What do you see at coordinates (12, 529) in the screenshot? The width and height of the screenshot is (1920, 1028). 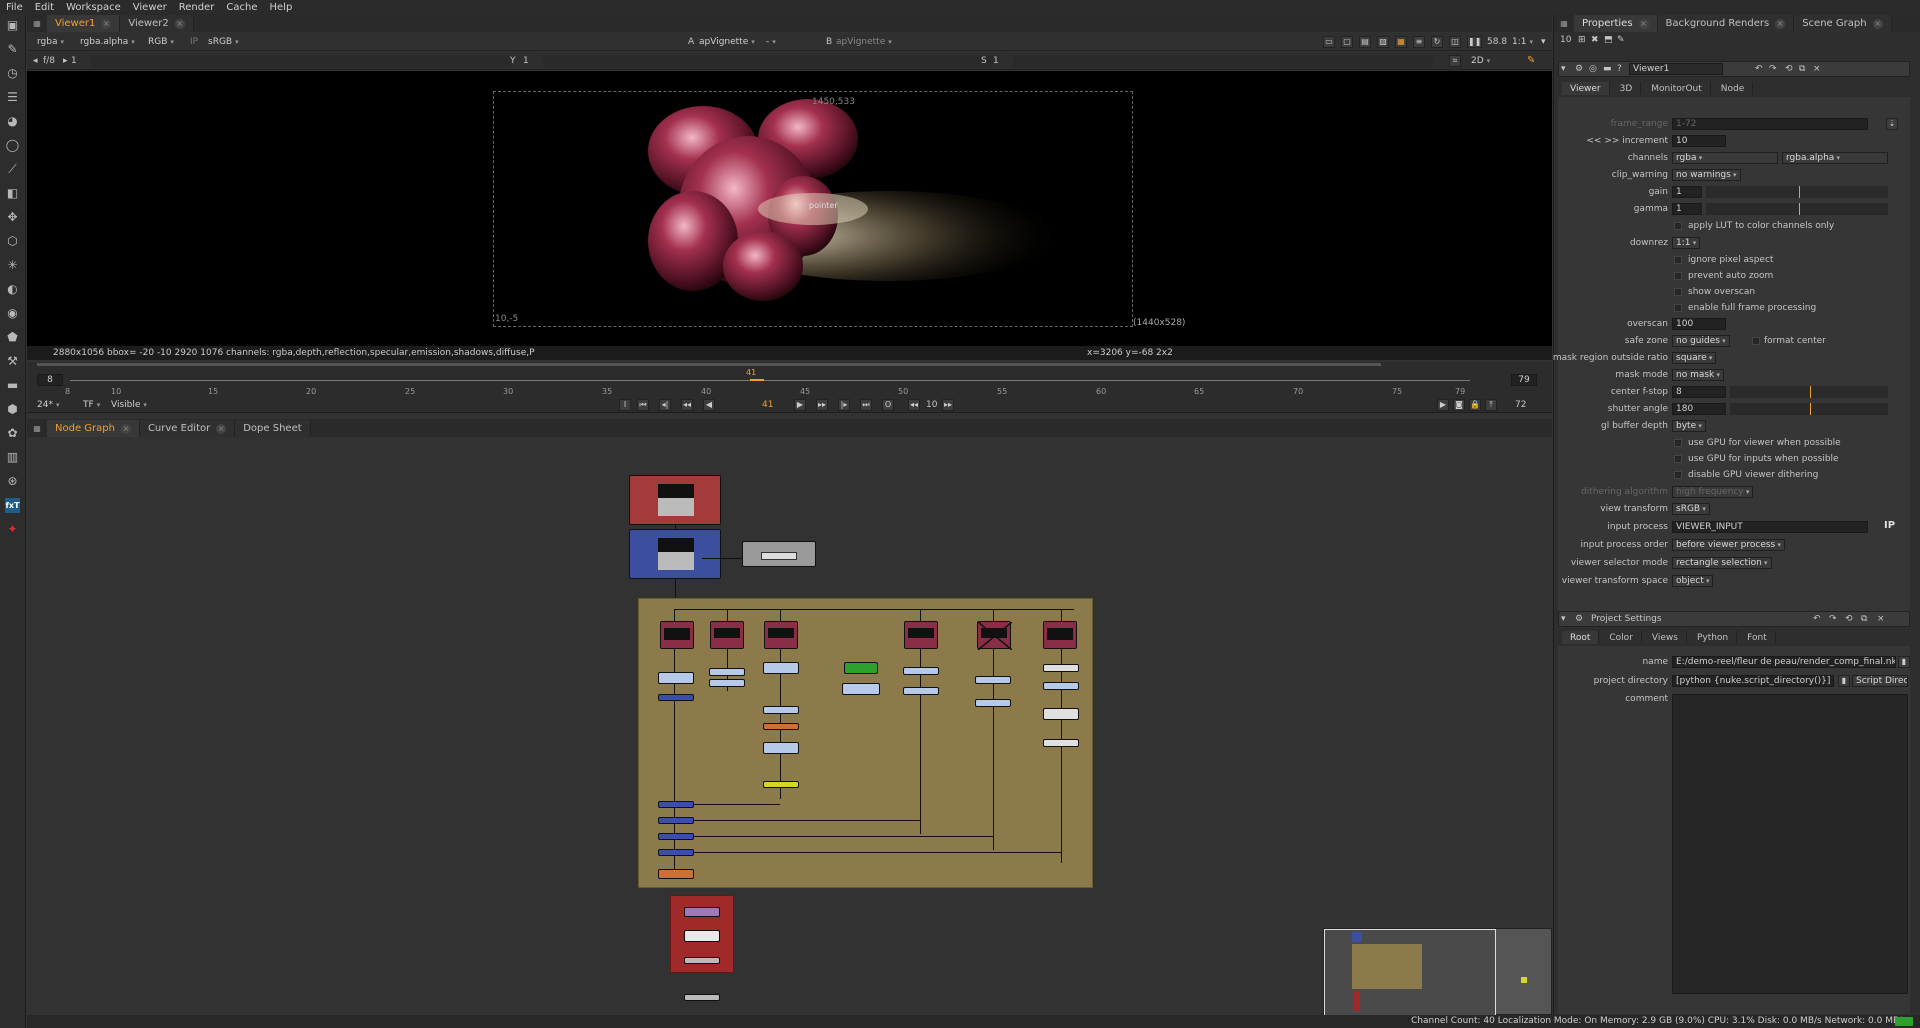 I see `red-plugin-icon: ✦` at bounding box center [12, 529].